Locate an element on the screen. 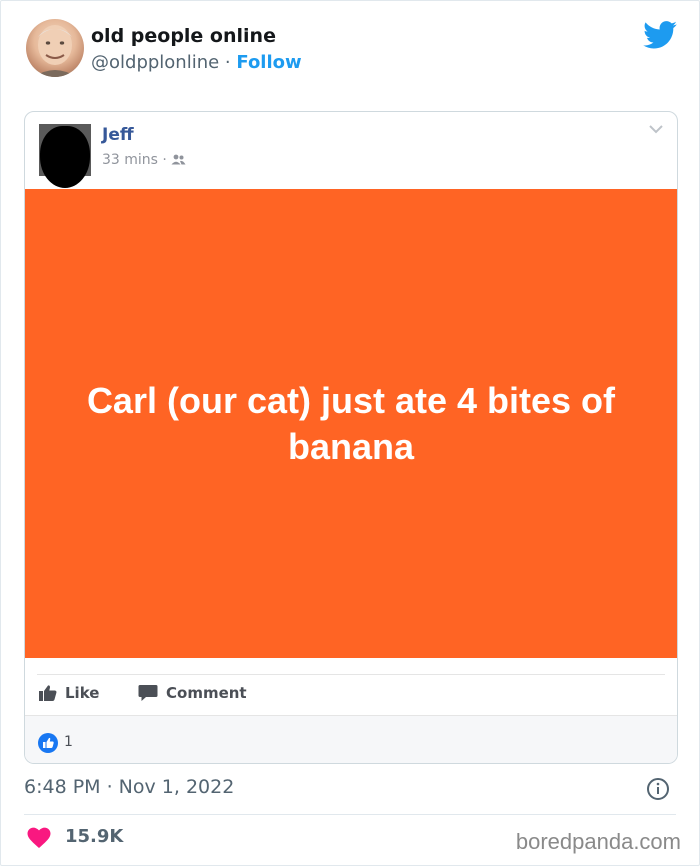  tweet-timestamp: 6:48 PM · Nov 1, 2022 is located at coordinates (129, 787).